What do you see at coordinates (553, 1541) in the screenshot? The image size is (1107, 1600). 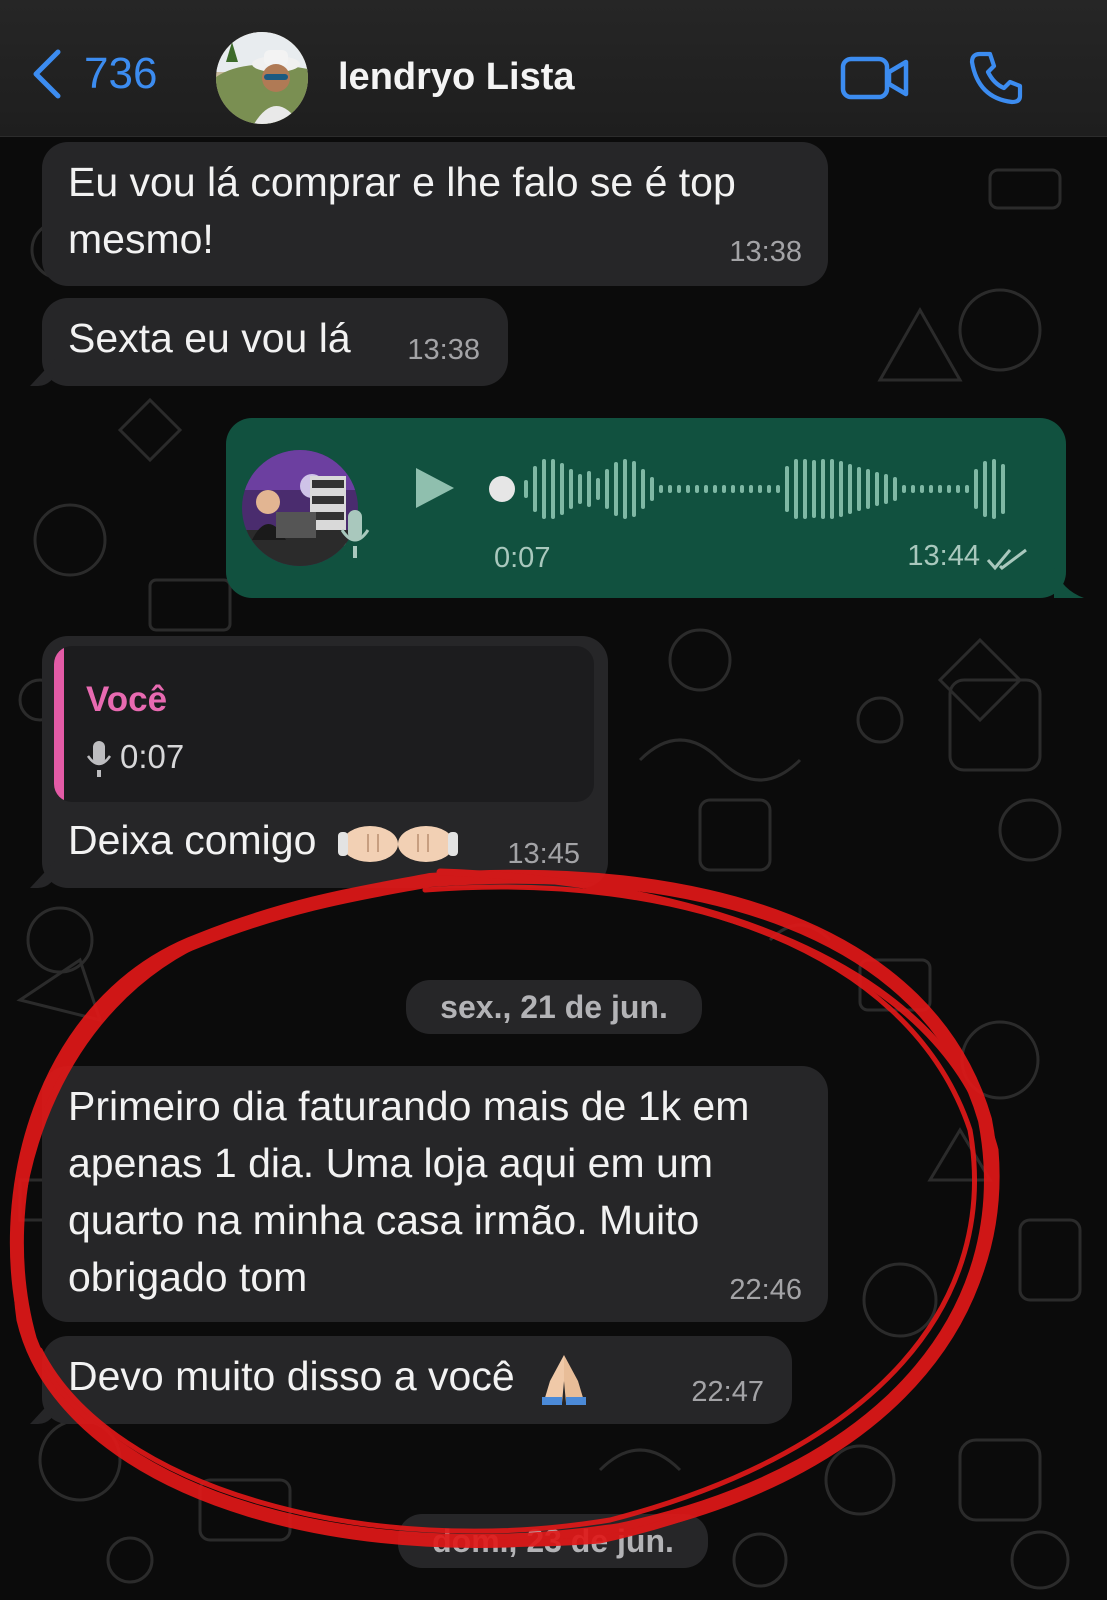 I see `date-separator: dom., 23 de jun.` at bounding box center [553, 1541].